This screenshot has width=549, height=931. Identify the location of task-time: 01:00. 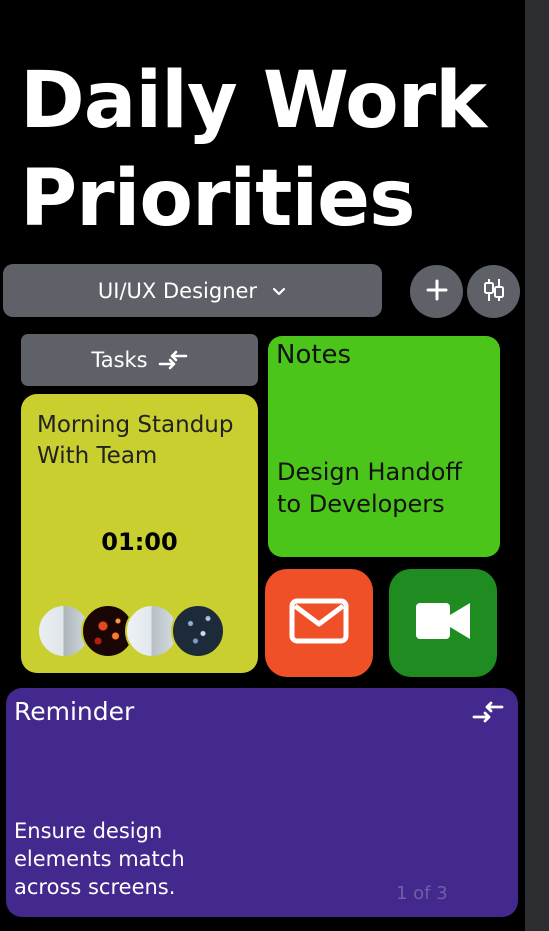
(139, 542).